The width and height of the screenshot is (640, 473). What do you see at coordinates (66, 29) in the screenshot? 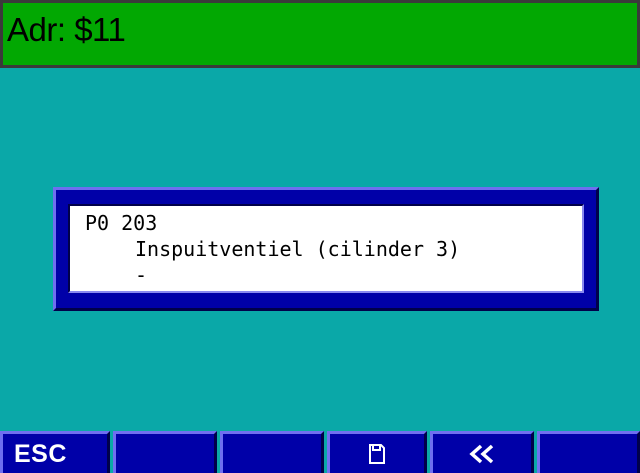
I see `address-title: Adr: $11` at bounding box center [66, 29].